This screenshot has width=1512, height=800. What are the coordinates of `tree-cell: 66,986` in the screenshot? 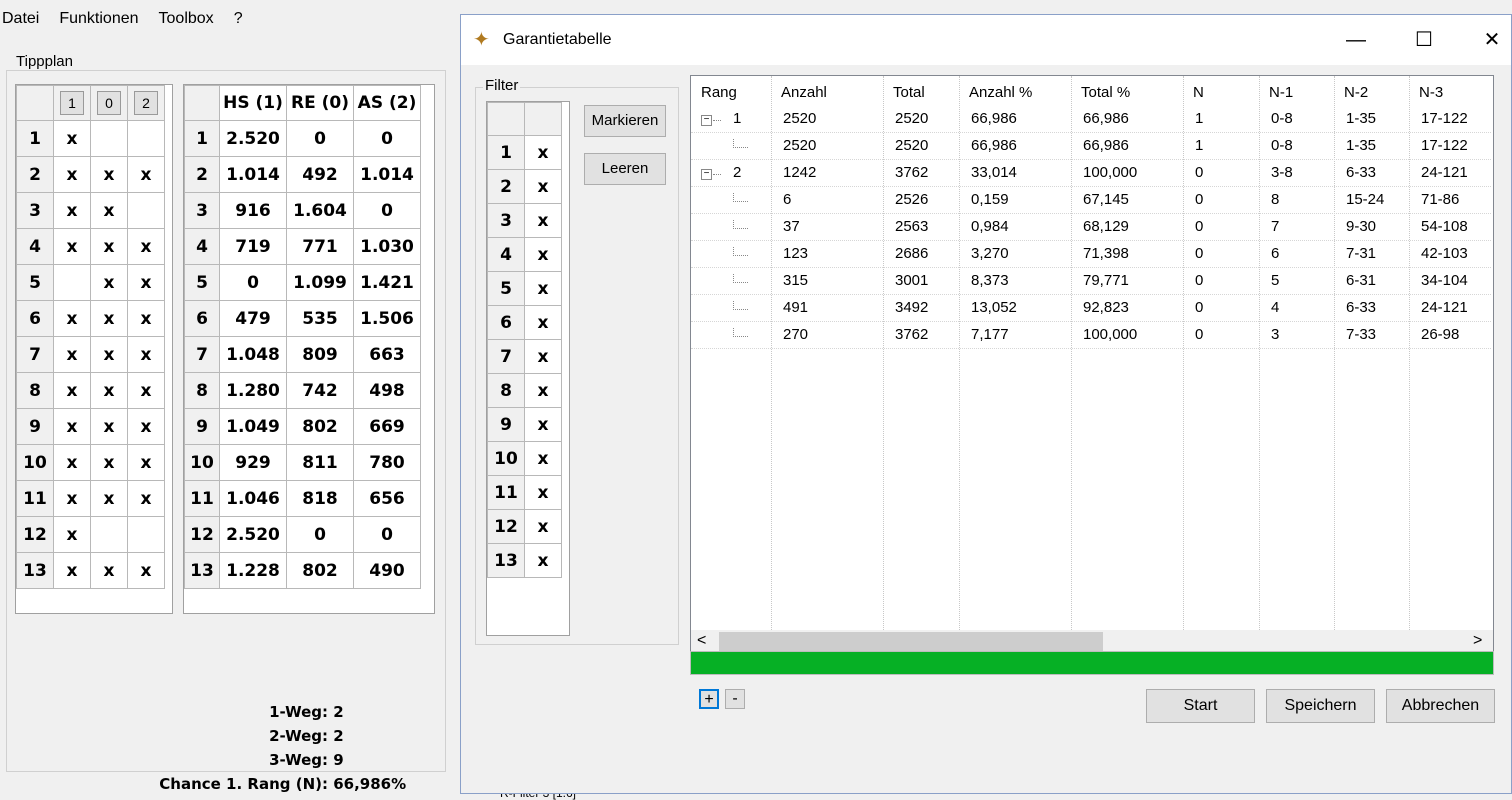 It's located at (1106, 145).